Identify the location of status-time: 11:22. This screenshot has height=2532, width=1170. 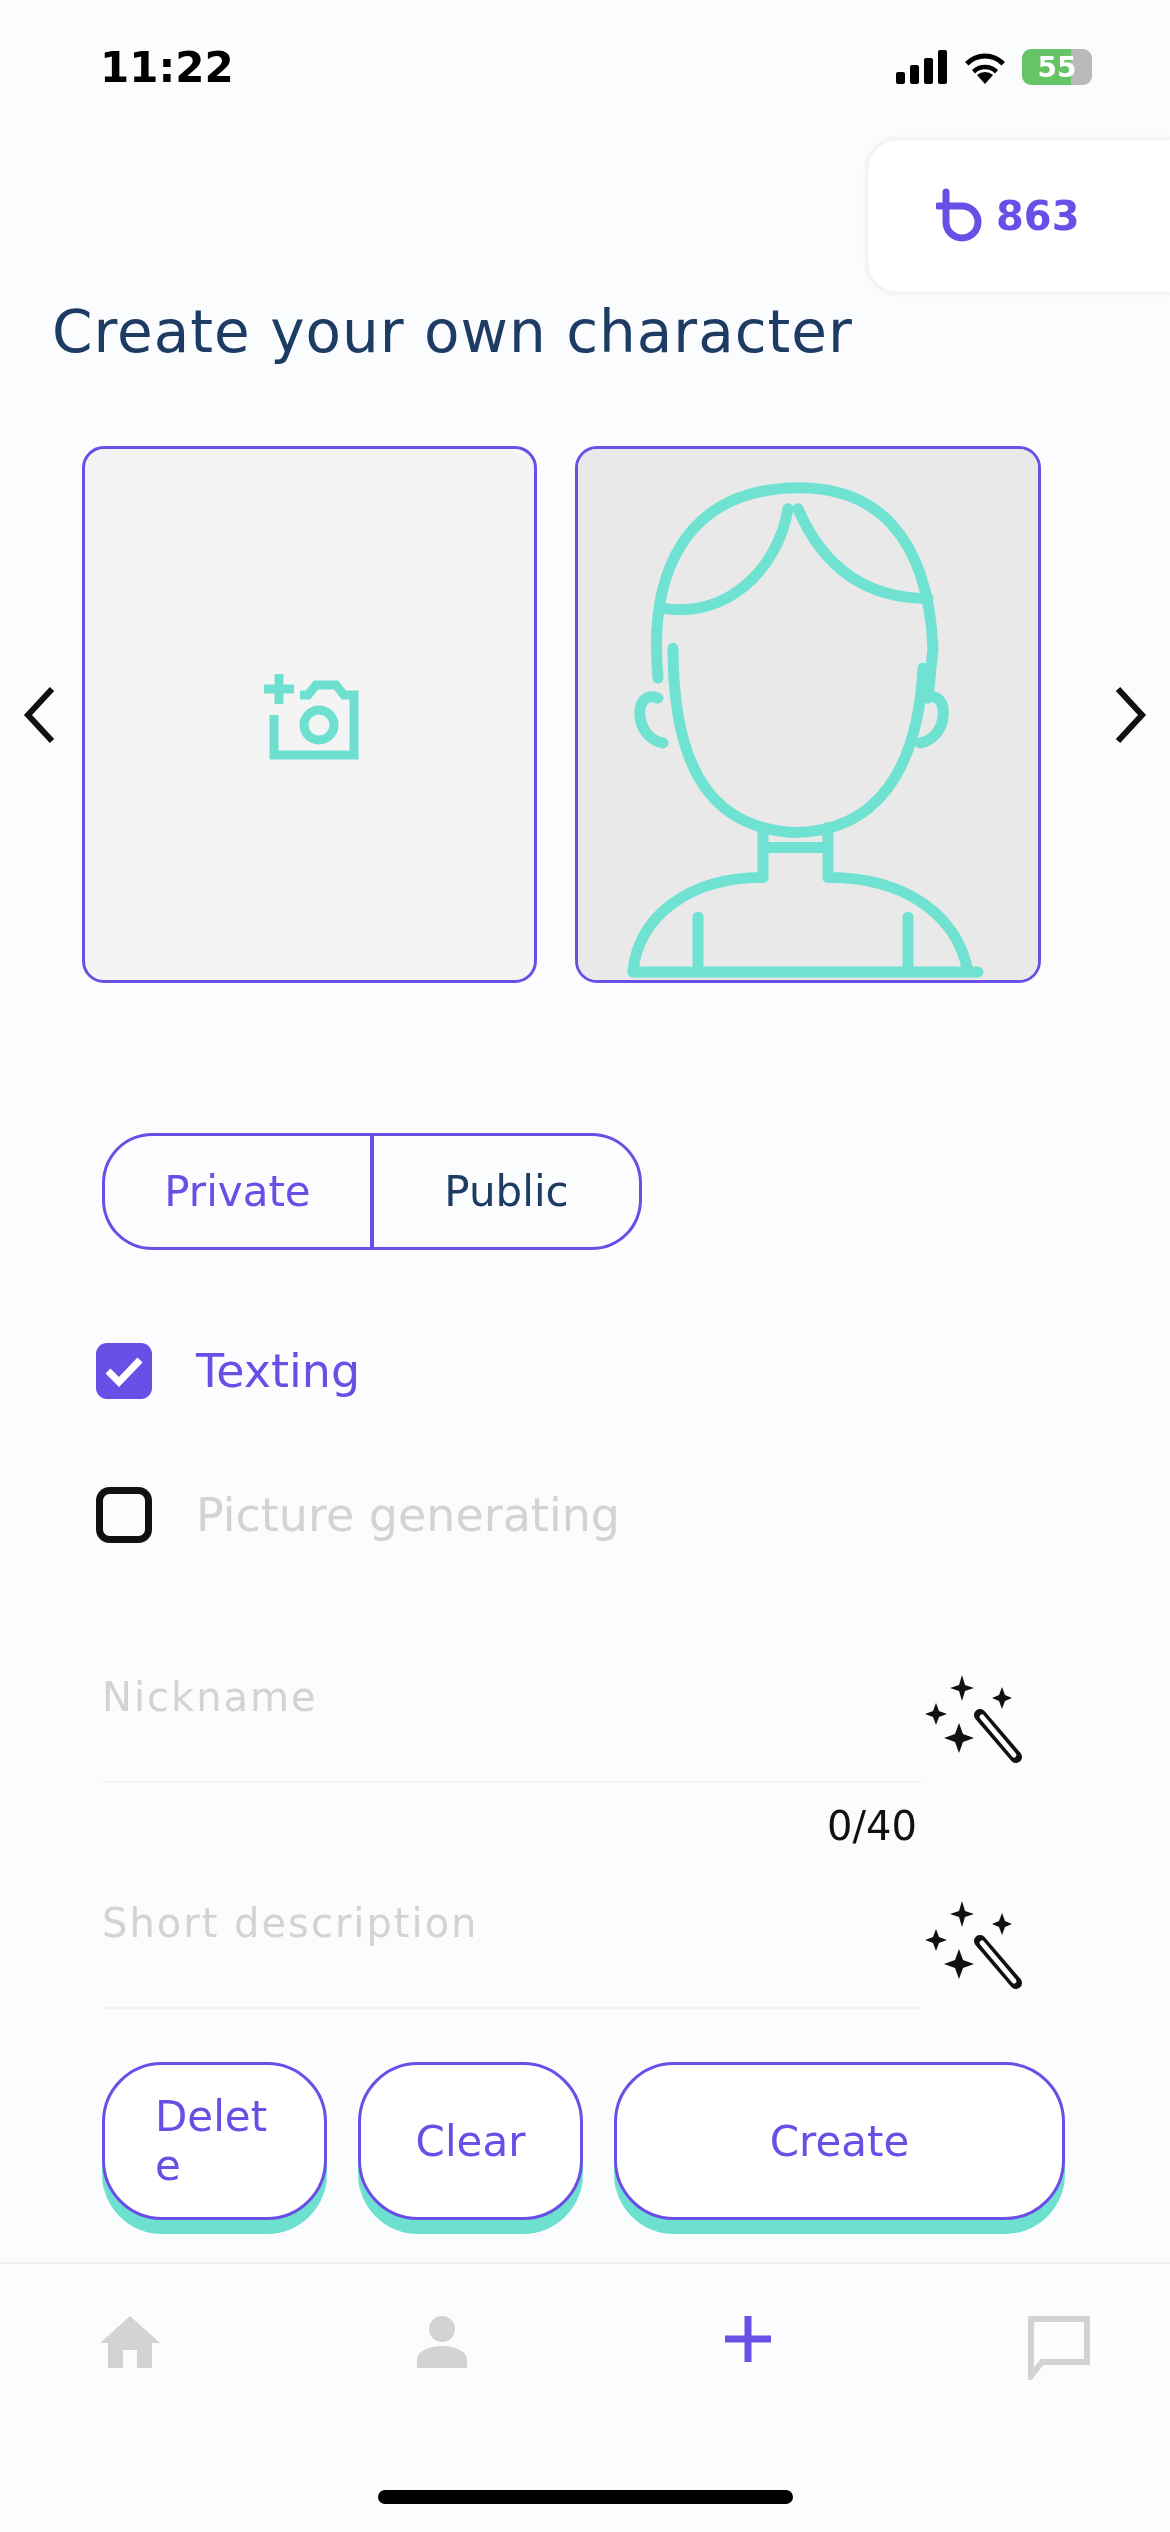
(167, 68).